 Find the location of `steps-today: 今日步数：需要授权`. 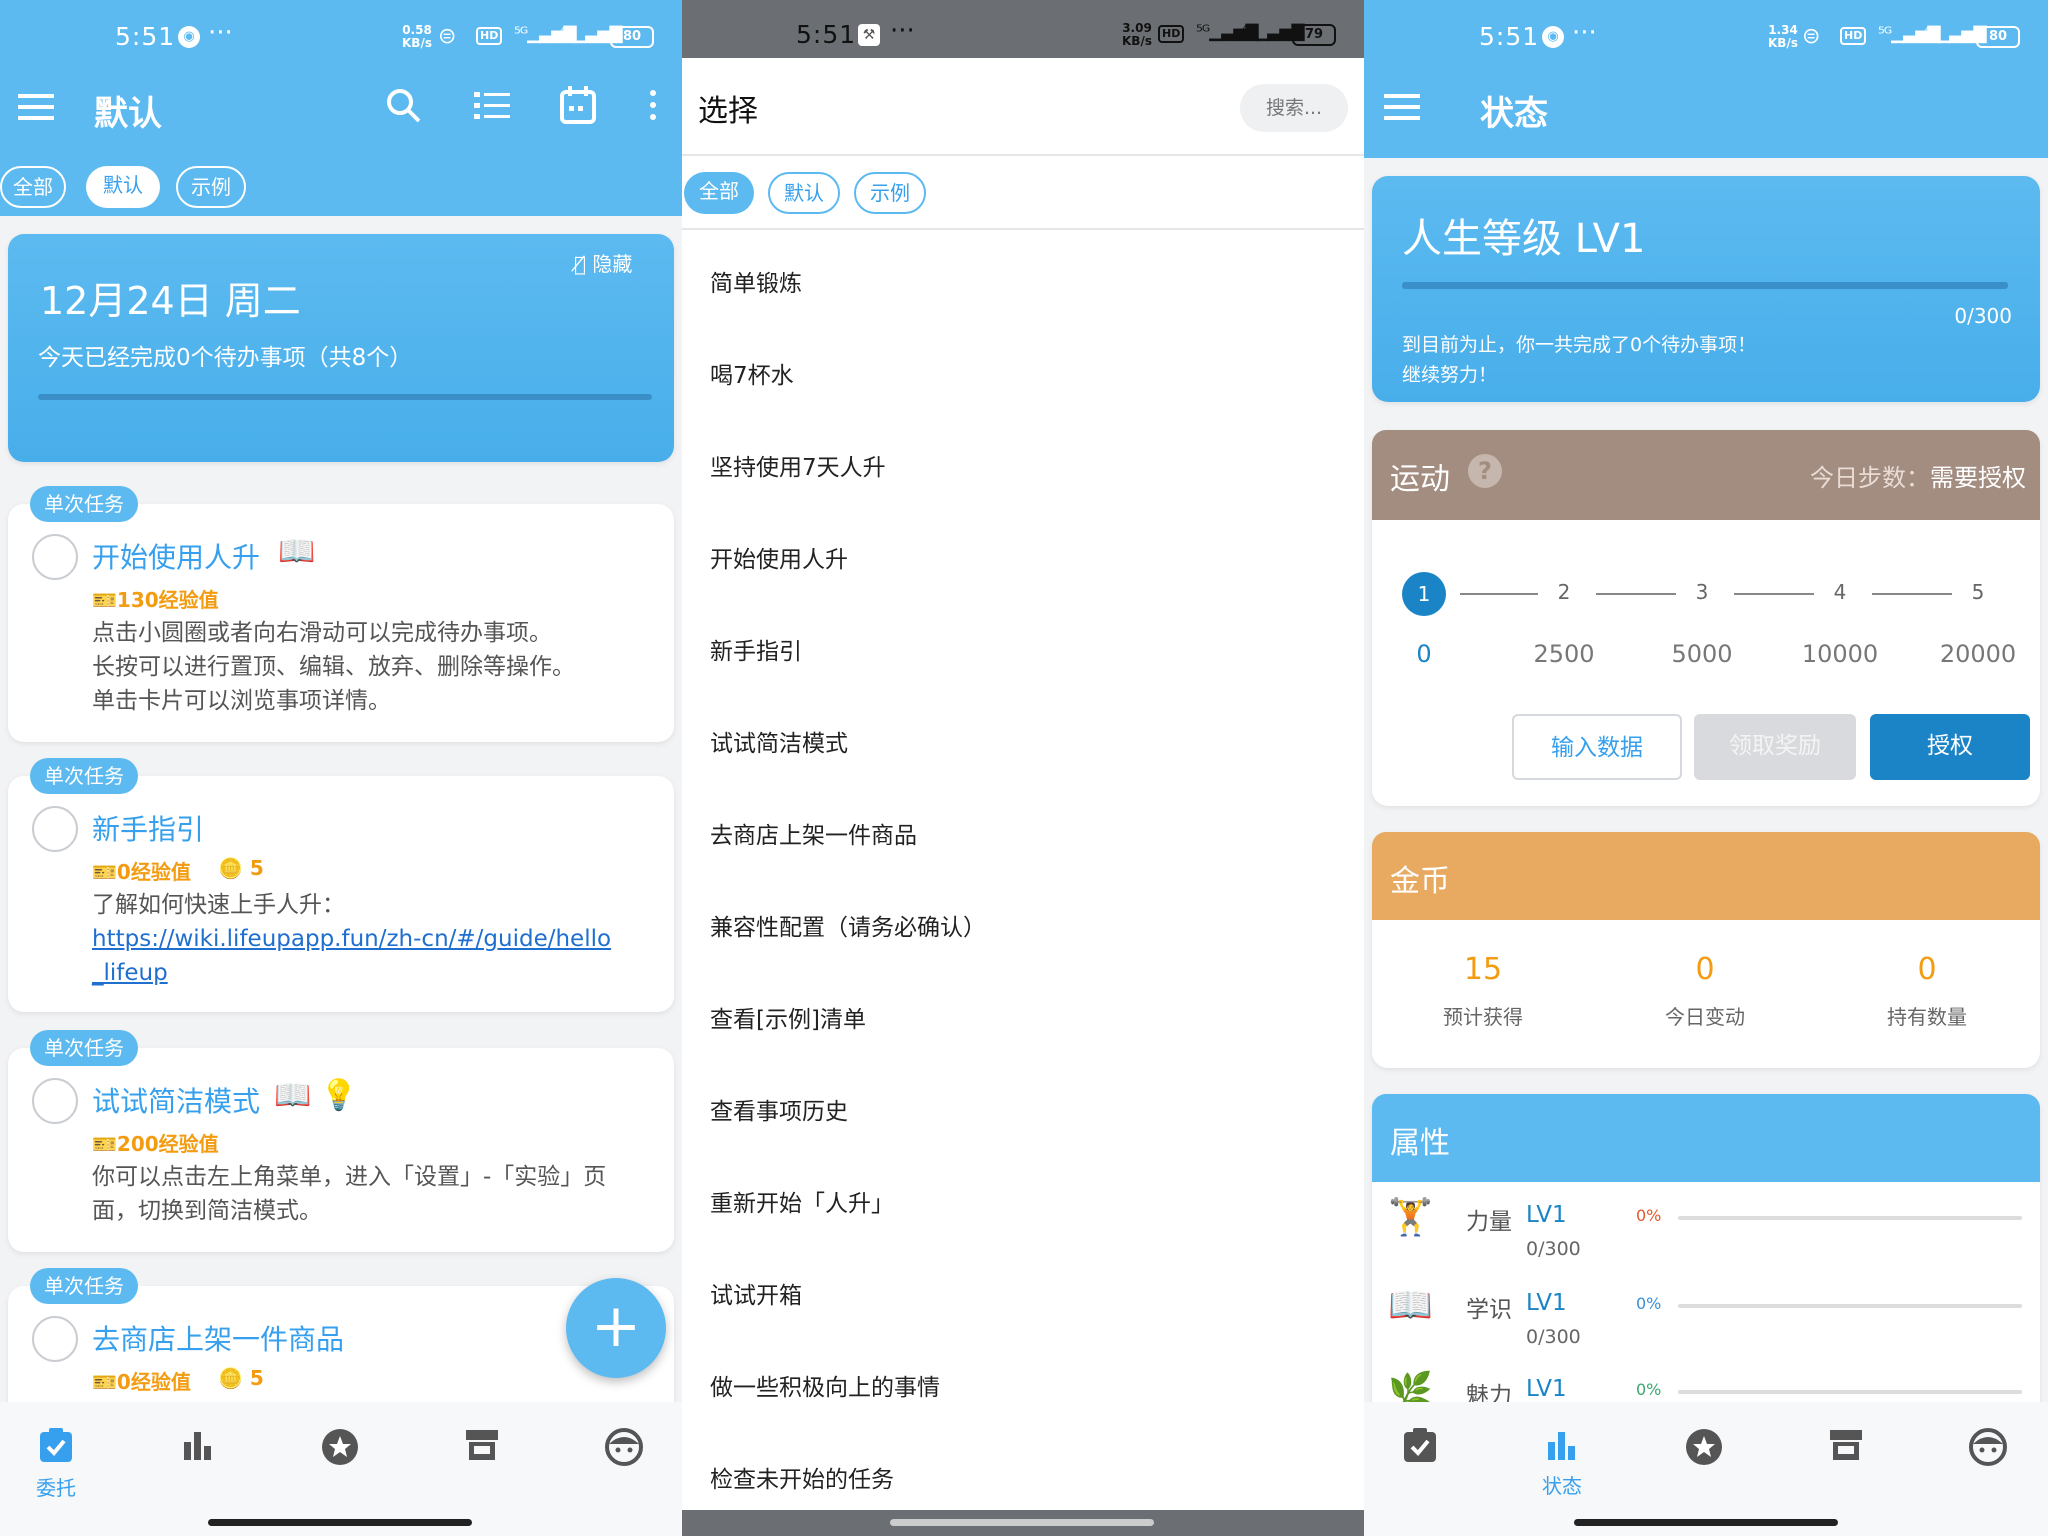

steps-today: 今日步数：需要授权 is located at coordinates (1918, 475).